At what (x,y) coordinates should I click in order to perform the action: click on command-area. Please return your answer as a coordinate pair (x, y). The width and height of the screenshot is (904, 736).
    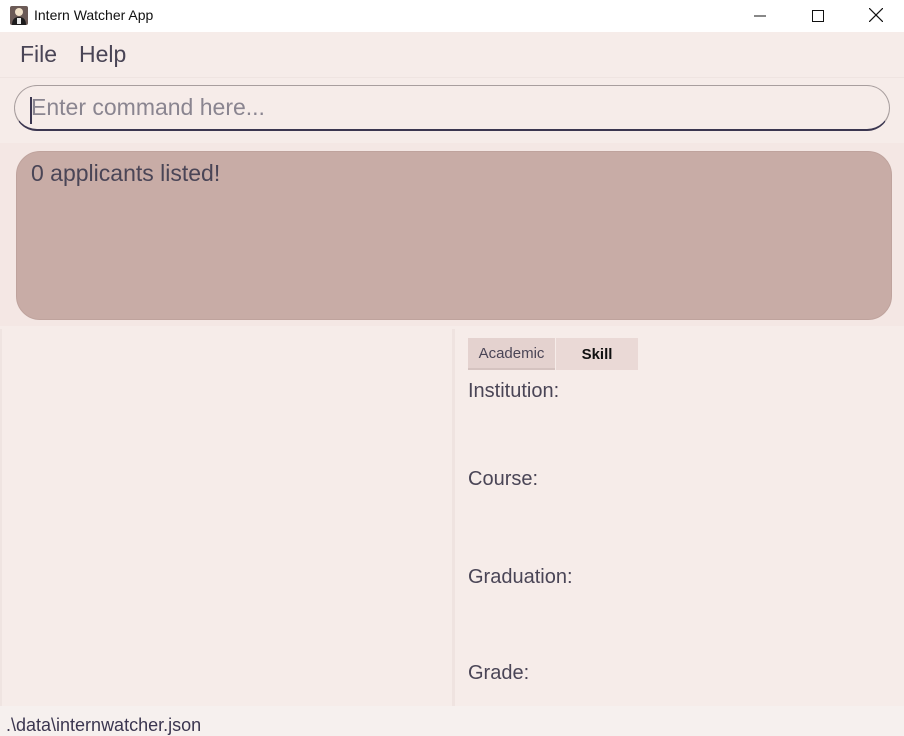
    Looking at the image, I should click on (452, 109).